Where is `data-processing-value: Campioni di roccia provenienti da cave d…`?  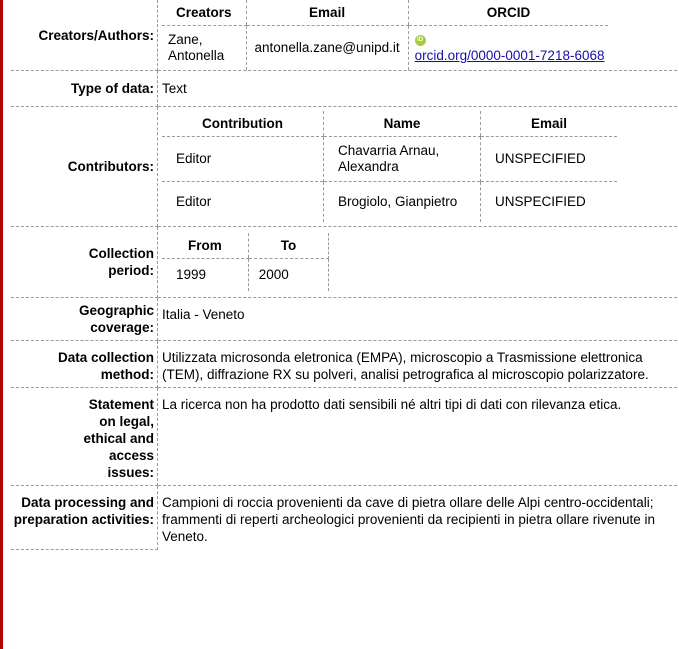
data-processing-value: Campioni di roccia provenienti da cave d… is located at coordinates (409, 519).